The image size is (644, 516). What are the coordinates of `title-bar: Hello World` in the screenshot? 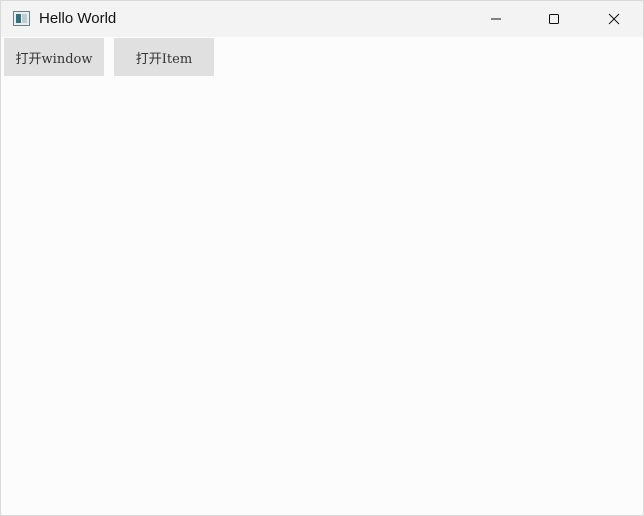 It's located at (322, 19).